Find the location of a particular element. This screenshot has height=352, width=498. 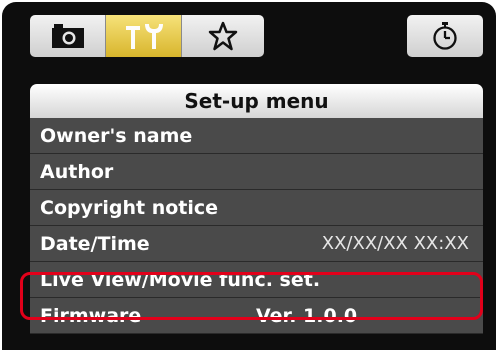

menu-item-label: Date/Time is located at coordinates (95, 243).